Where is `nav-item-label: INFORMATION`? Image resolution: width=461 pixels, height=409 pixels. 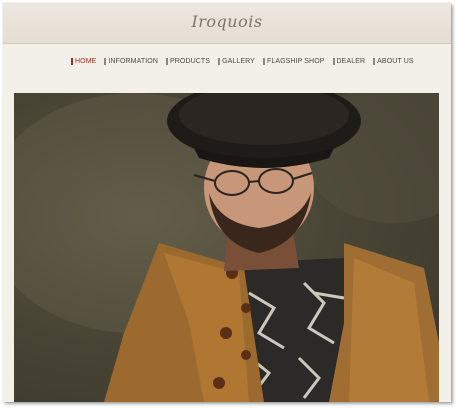 nav-item-label: INFORMATION is located at coordinates (133, 61).